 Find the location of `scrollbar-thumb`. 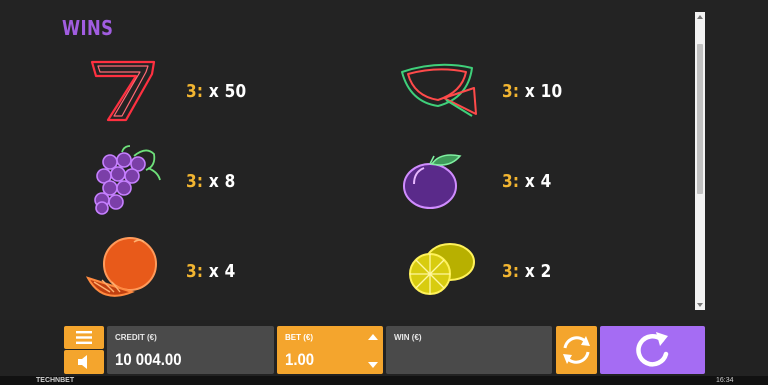

scrollbar-thumb is located at coordinates (700, 119).